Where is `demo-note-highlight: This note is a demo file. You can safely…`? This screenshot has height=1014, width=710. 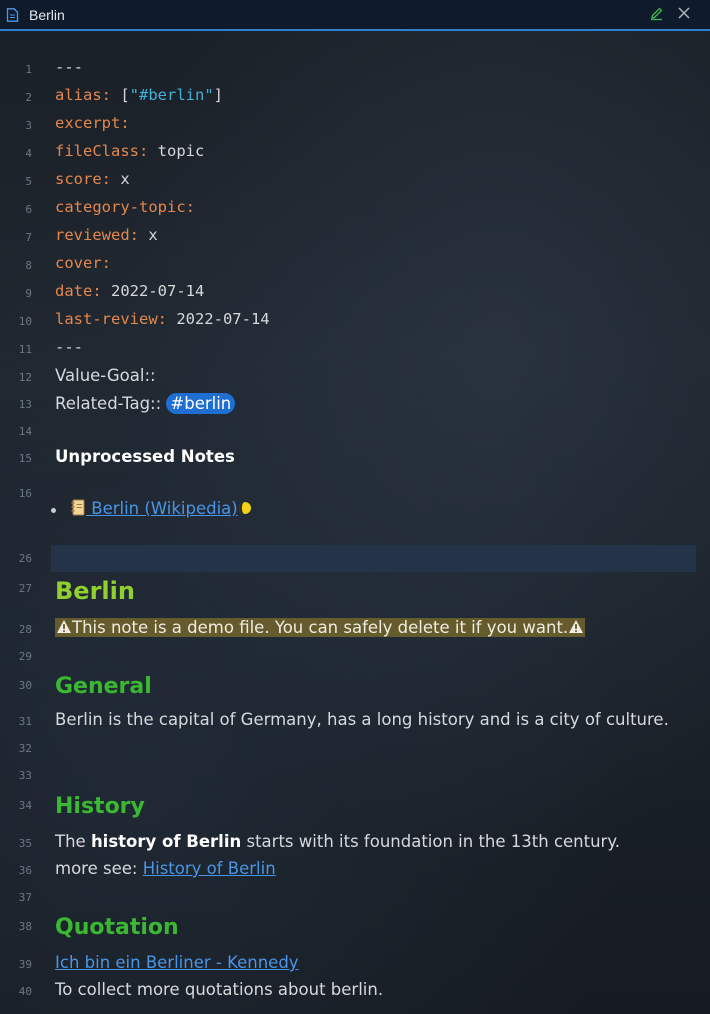
demo-note-highlight: This note is a demo file. You can safely… is located at coordinates (320, 627).